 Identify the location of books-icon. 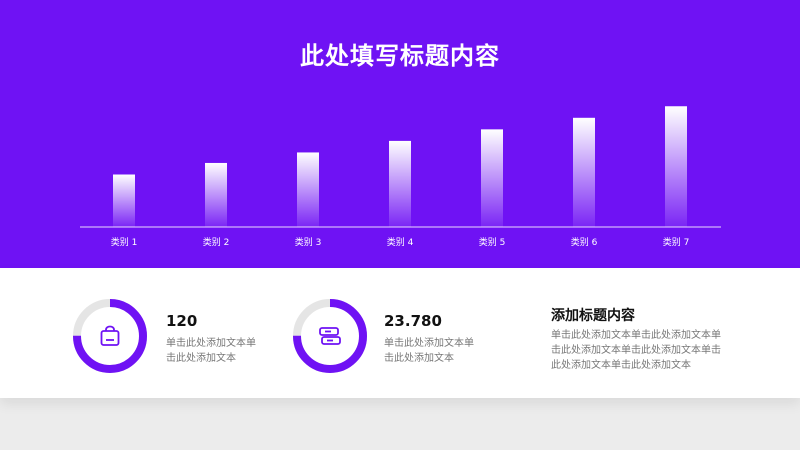
(330, 336).